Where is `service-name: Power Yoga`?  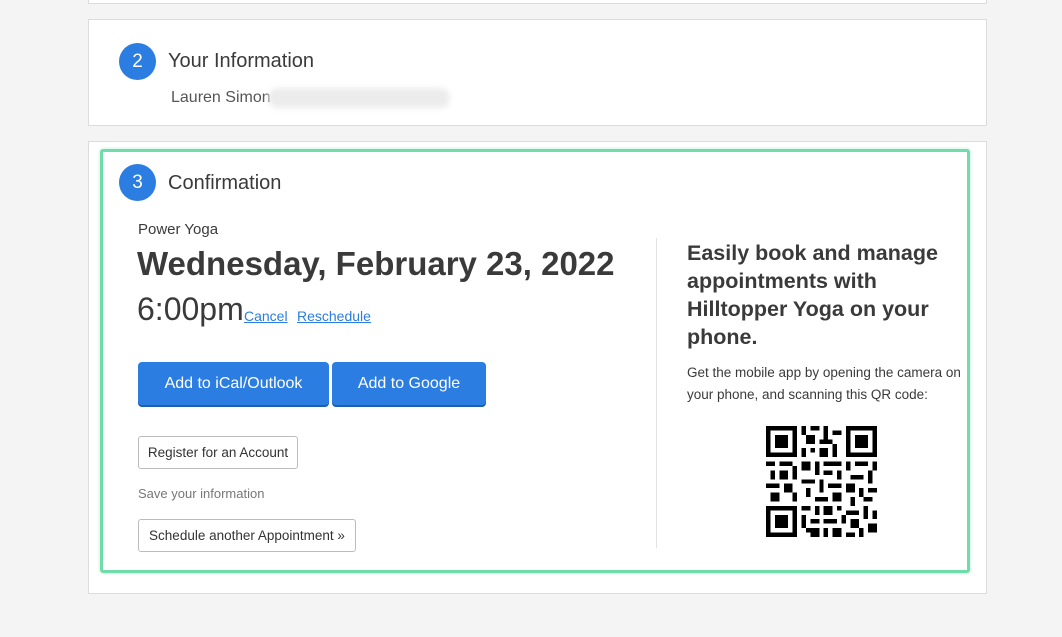
service-name: Power Yoga is located at coordinates (178, 229).